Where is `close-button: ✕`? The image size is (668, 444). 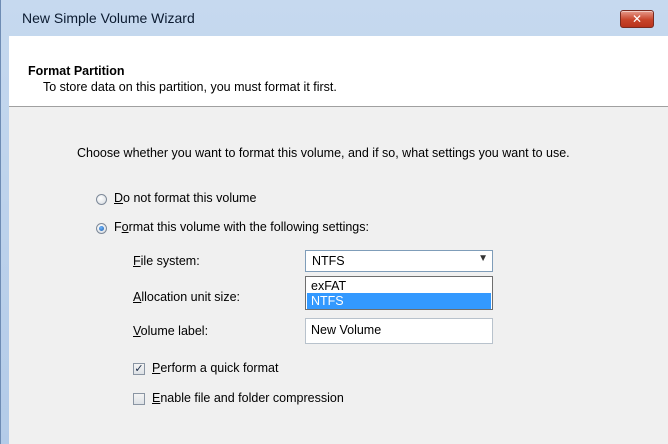
close-button: ✕ is located at coordinates (637, 19).